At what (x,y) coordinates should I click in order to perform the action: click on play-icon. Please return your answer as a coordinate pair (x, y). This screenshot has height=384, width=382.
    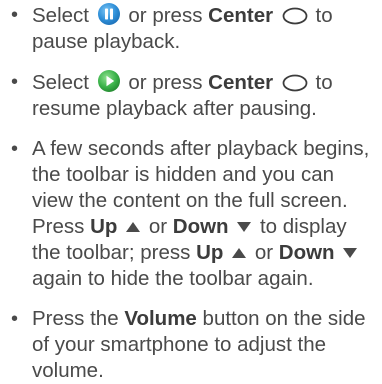
    Looking at the image, I should click on (109, 81).